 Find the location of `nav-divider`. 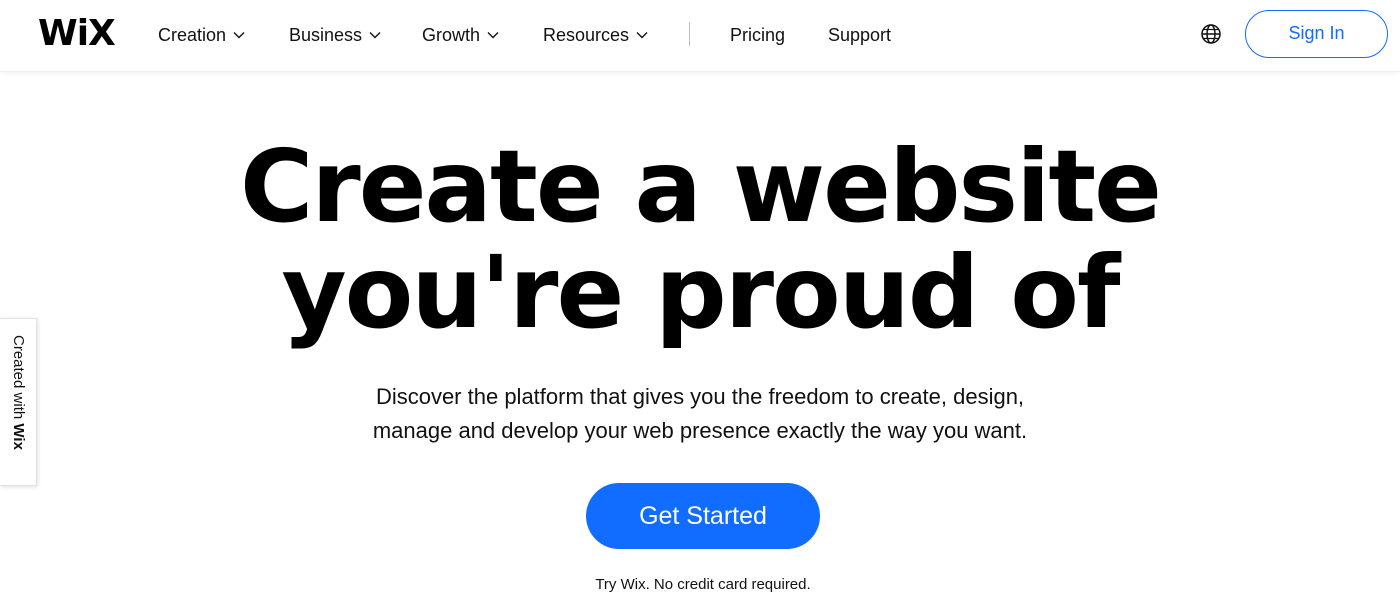

nav-divider is located at coordinates (689, 34).